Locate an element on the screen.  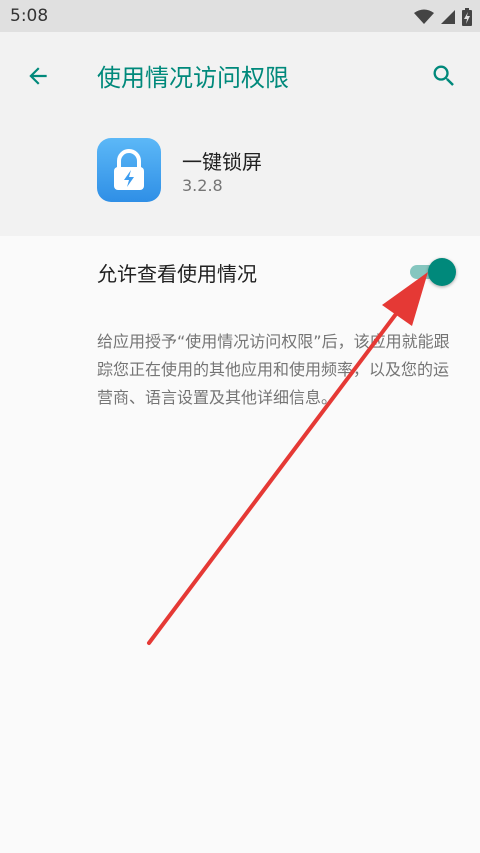
search-icon is located at coordinates (444, 78).